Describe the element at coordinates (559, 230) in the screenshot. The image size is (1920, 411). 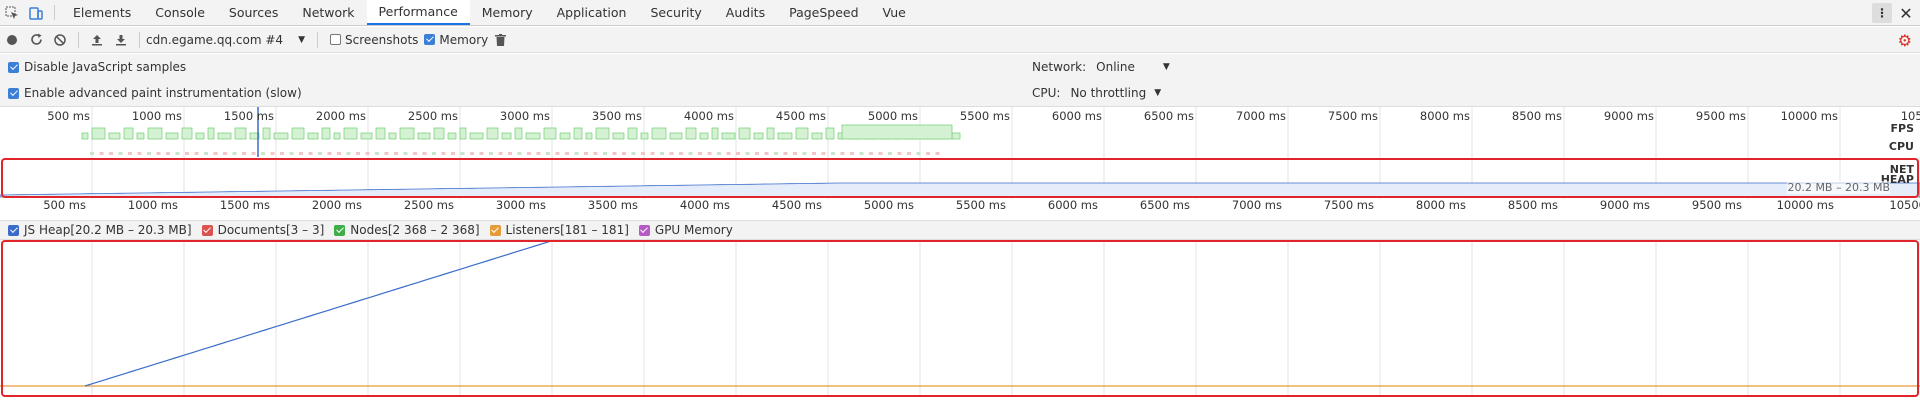
I see `counter-toggle: Listeners[181 – 181]` at that location.